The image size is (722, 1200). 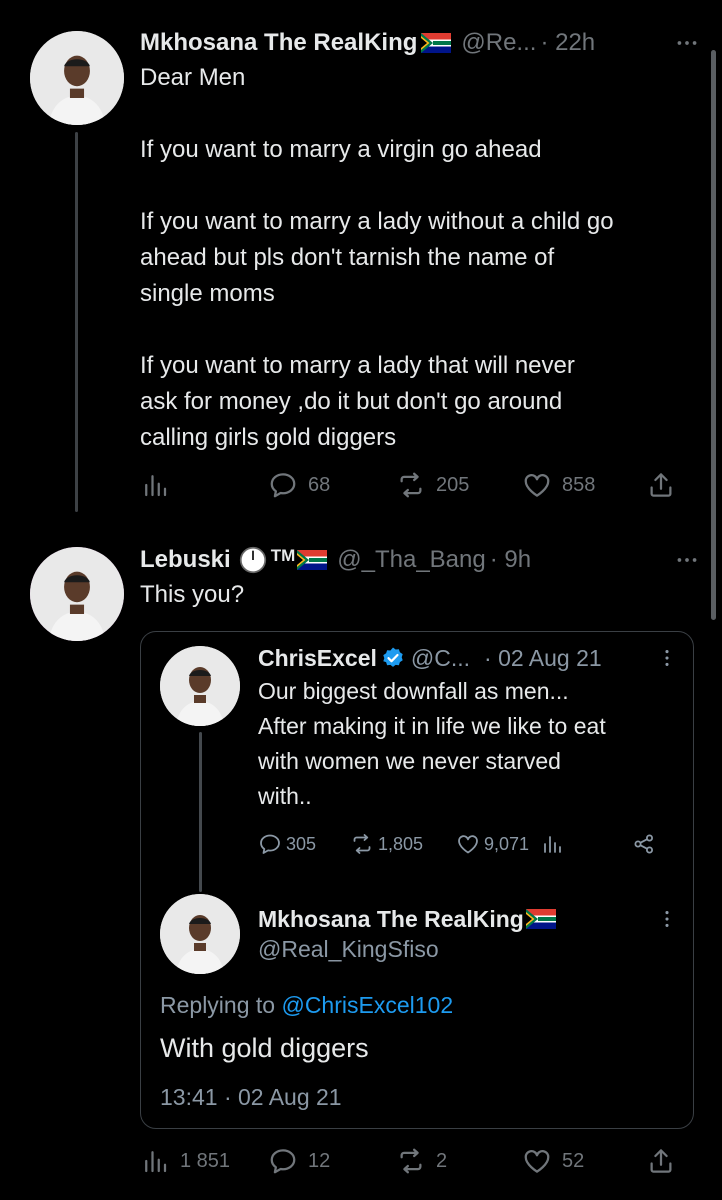 I want to click on retweet-count: 2, so click(x=442, y=1160).